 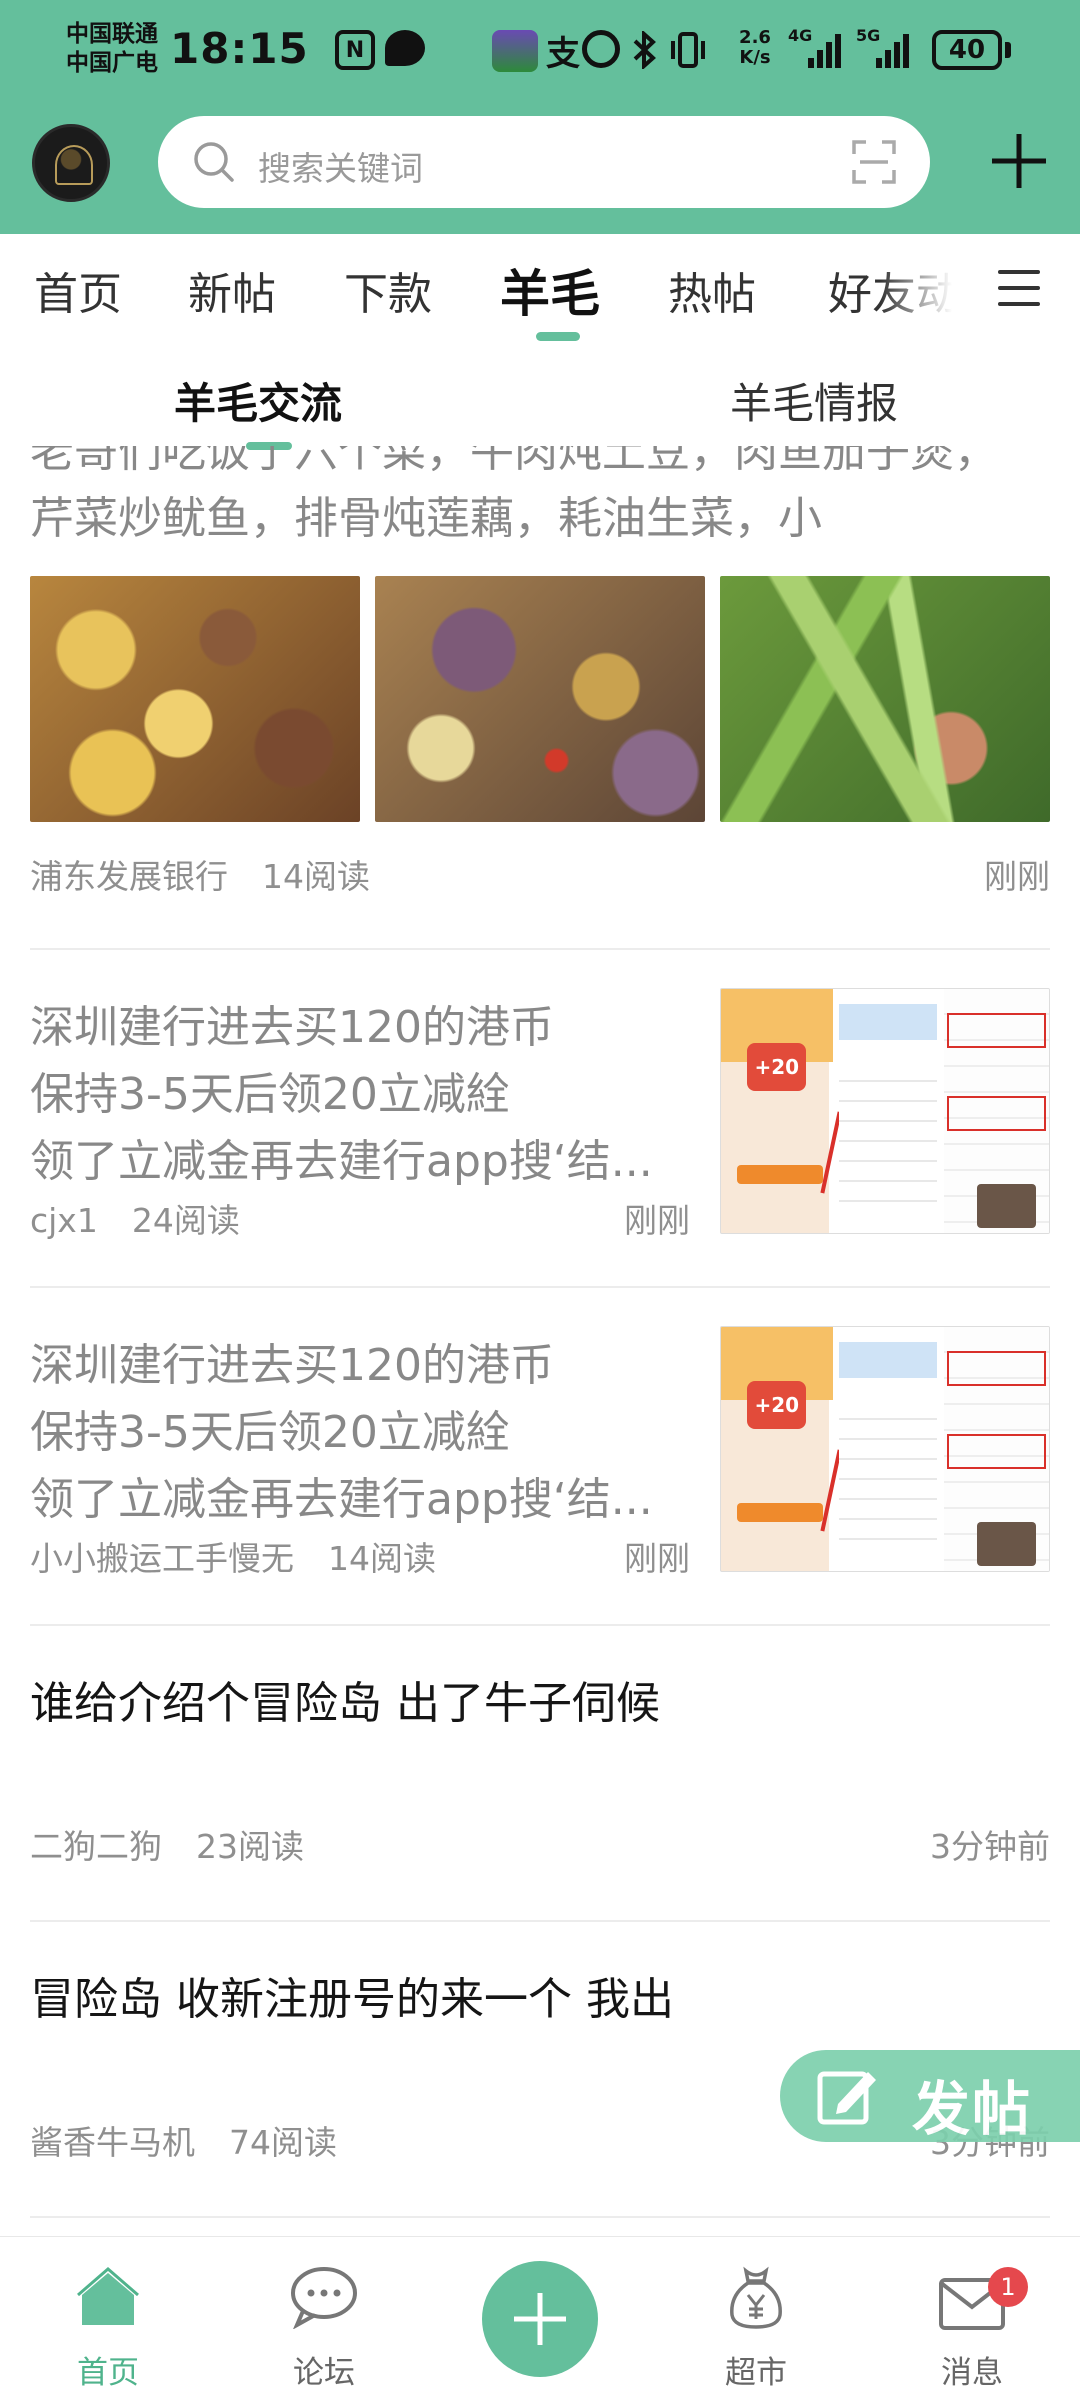 I want to click on forum-chat-icon, so click(x=324, y=2298).